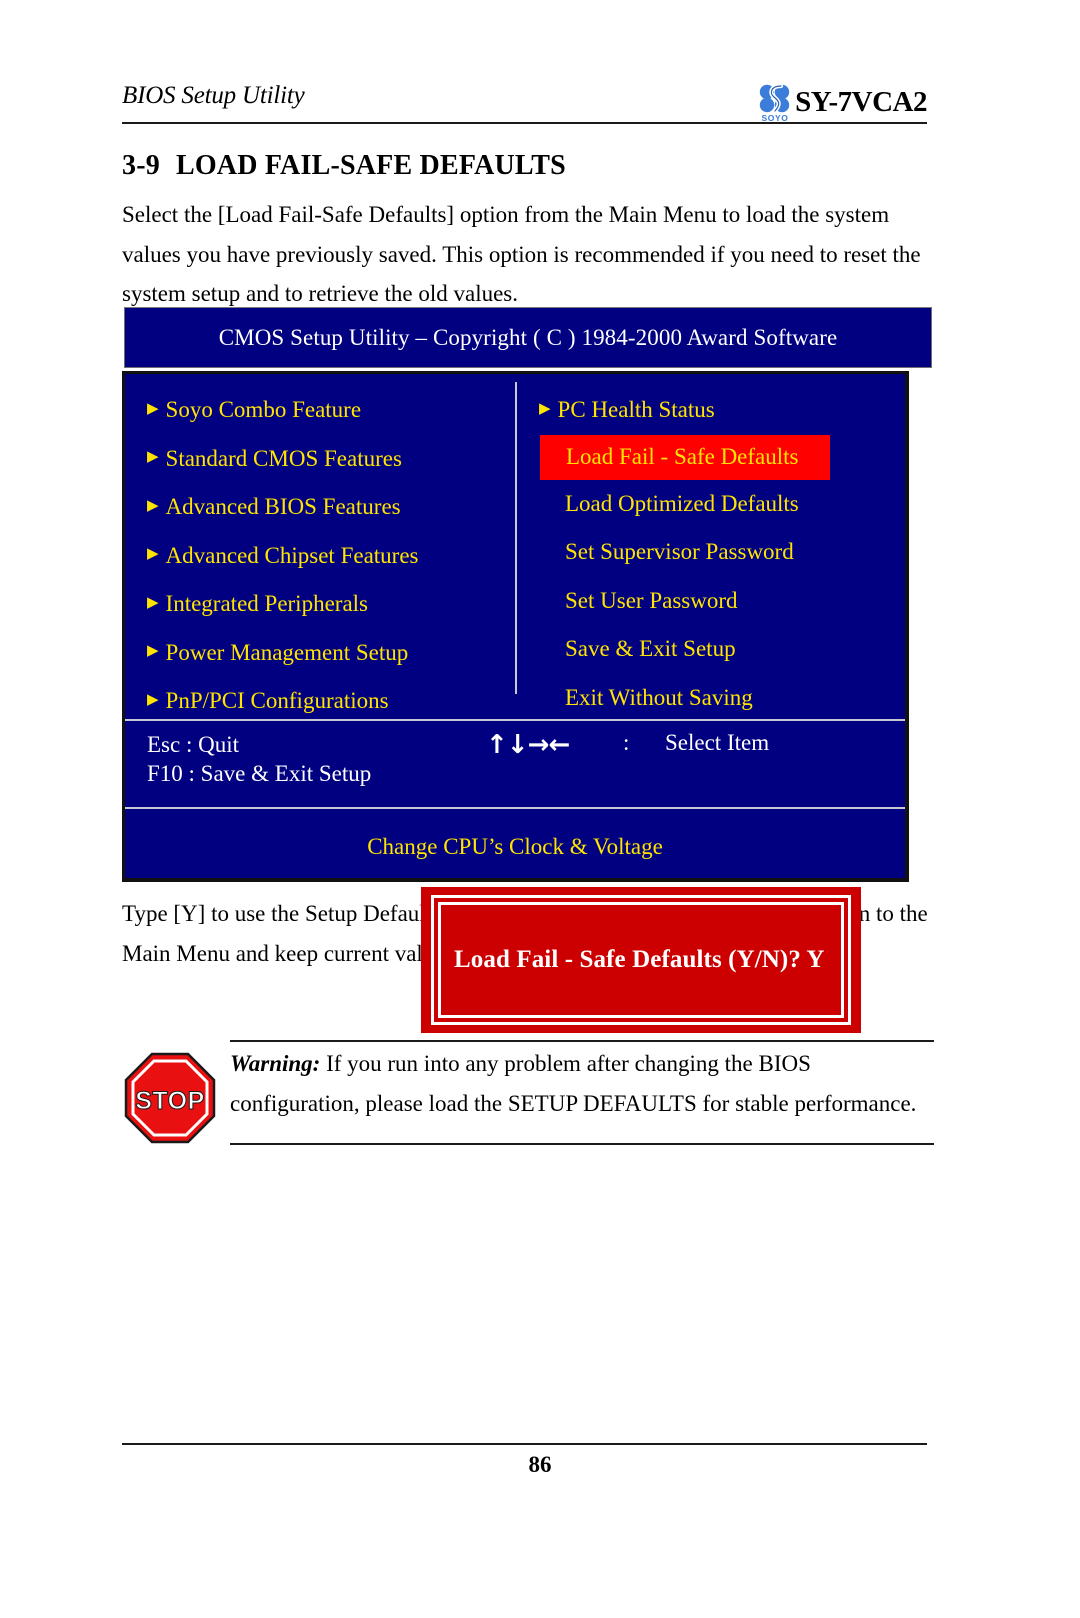  Describe the element at coordinates (775, 117) in the screenshot. I see `svg-text: SOYO` at that location.